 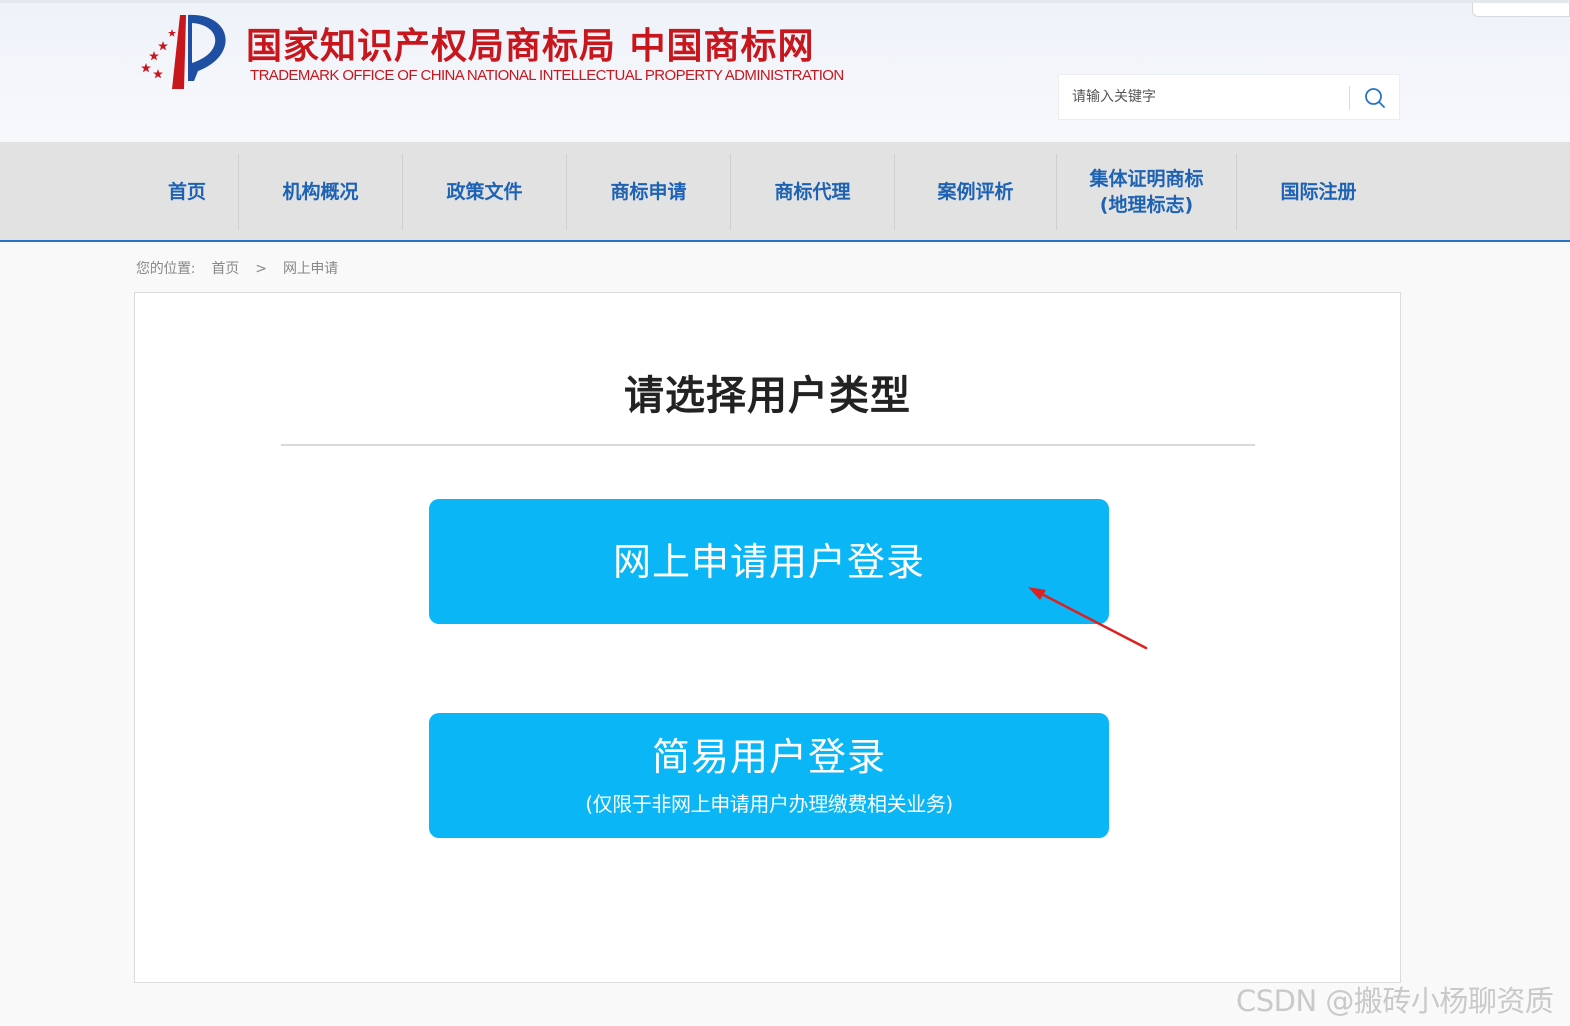 What do you see at coordinates (166, 269) in the screenshot?
I see `breadcrumb-prefix: 您的位置:` at bounding box center [166, 269].